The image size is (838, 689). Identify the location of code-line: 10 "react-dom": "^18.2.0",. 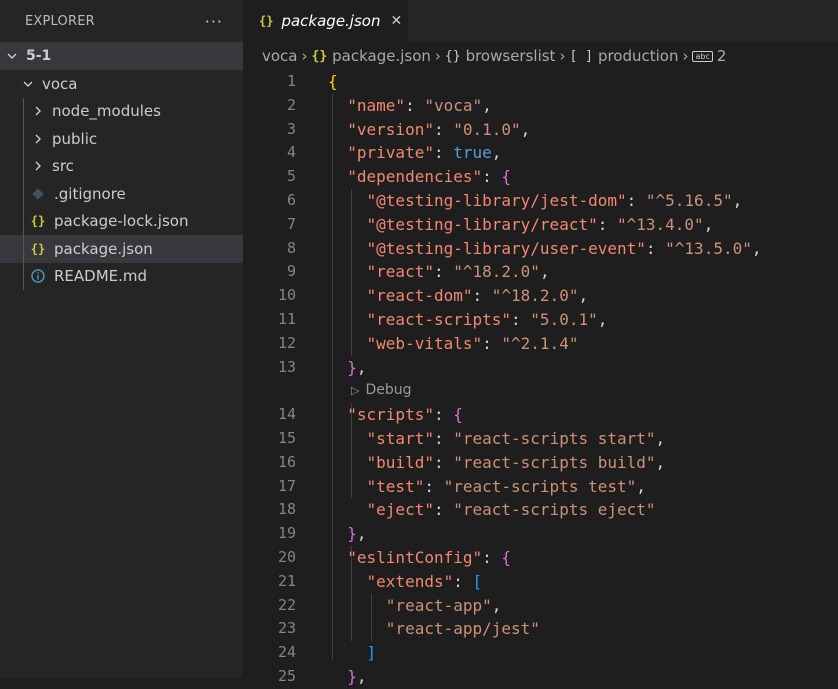
(540, 296).